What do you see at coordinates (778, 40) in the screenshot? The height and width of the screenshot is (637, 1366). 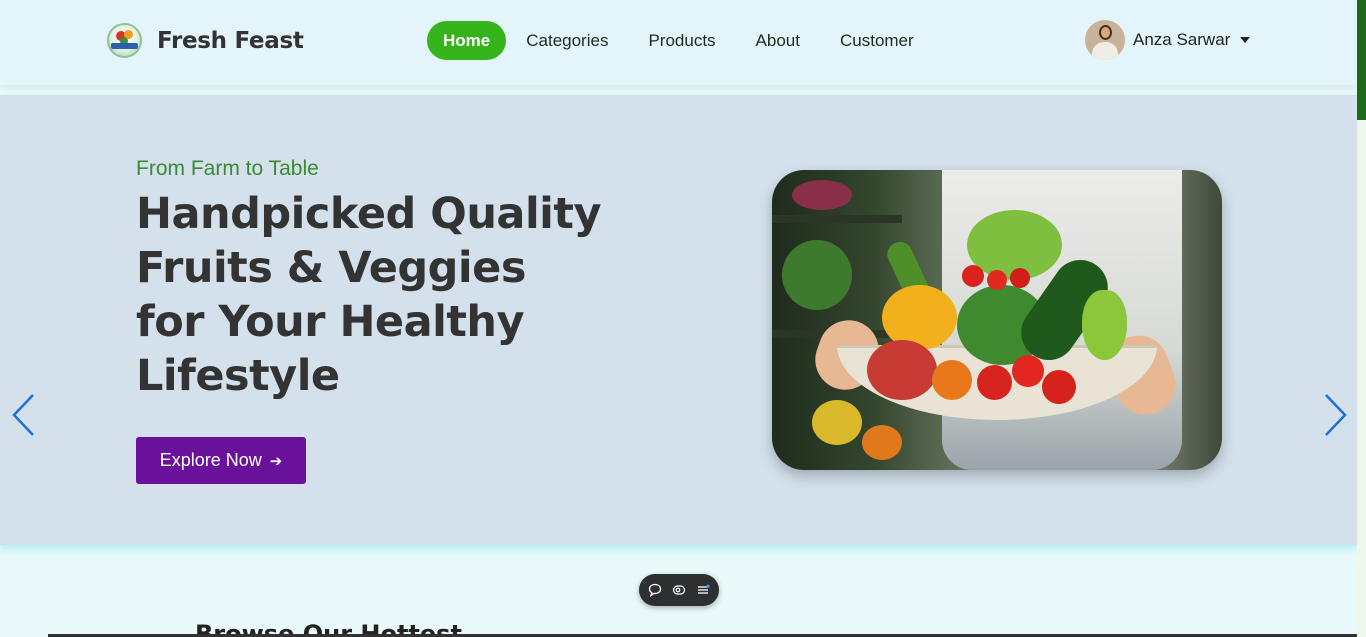 I see `nav-item-about: About` at bounding box center [778, 40].